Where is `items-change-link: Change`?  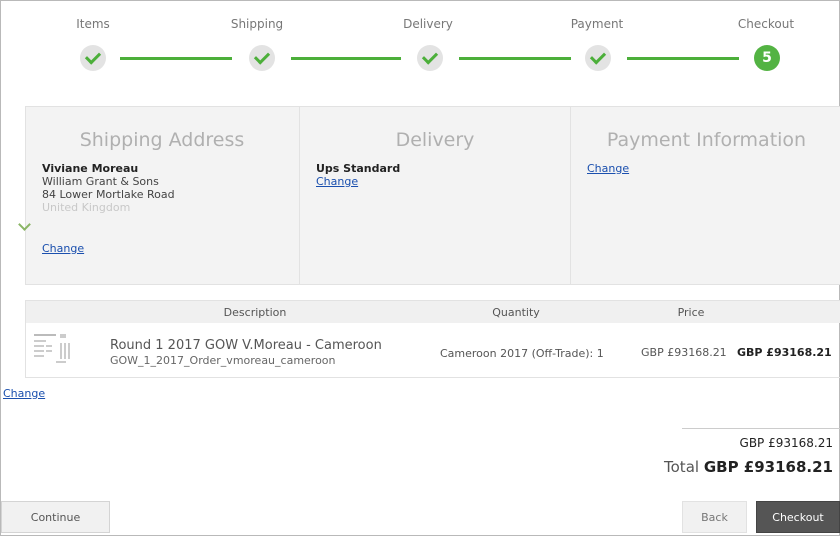 items-change-link: Change is located at coordinates (24, 393).